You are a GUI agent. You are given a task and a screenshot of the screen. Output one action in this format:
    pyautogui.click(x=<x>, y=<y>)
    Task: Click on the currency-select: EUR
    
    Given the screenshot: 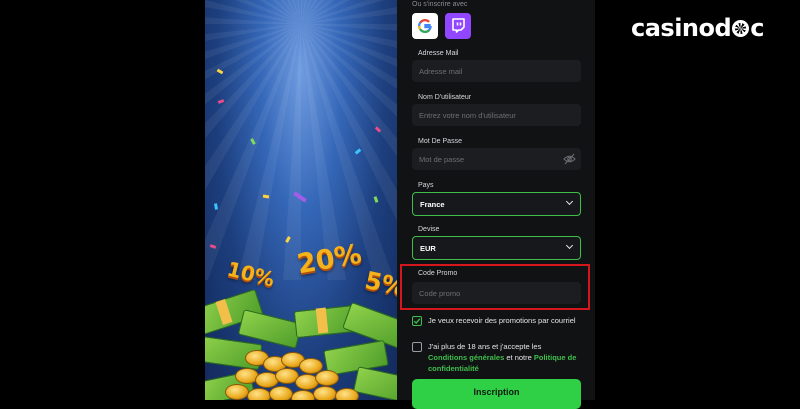 What is the action you would take?
    pyautogui.click(x=496, y=248)
    